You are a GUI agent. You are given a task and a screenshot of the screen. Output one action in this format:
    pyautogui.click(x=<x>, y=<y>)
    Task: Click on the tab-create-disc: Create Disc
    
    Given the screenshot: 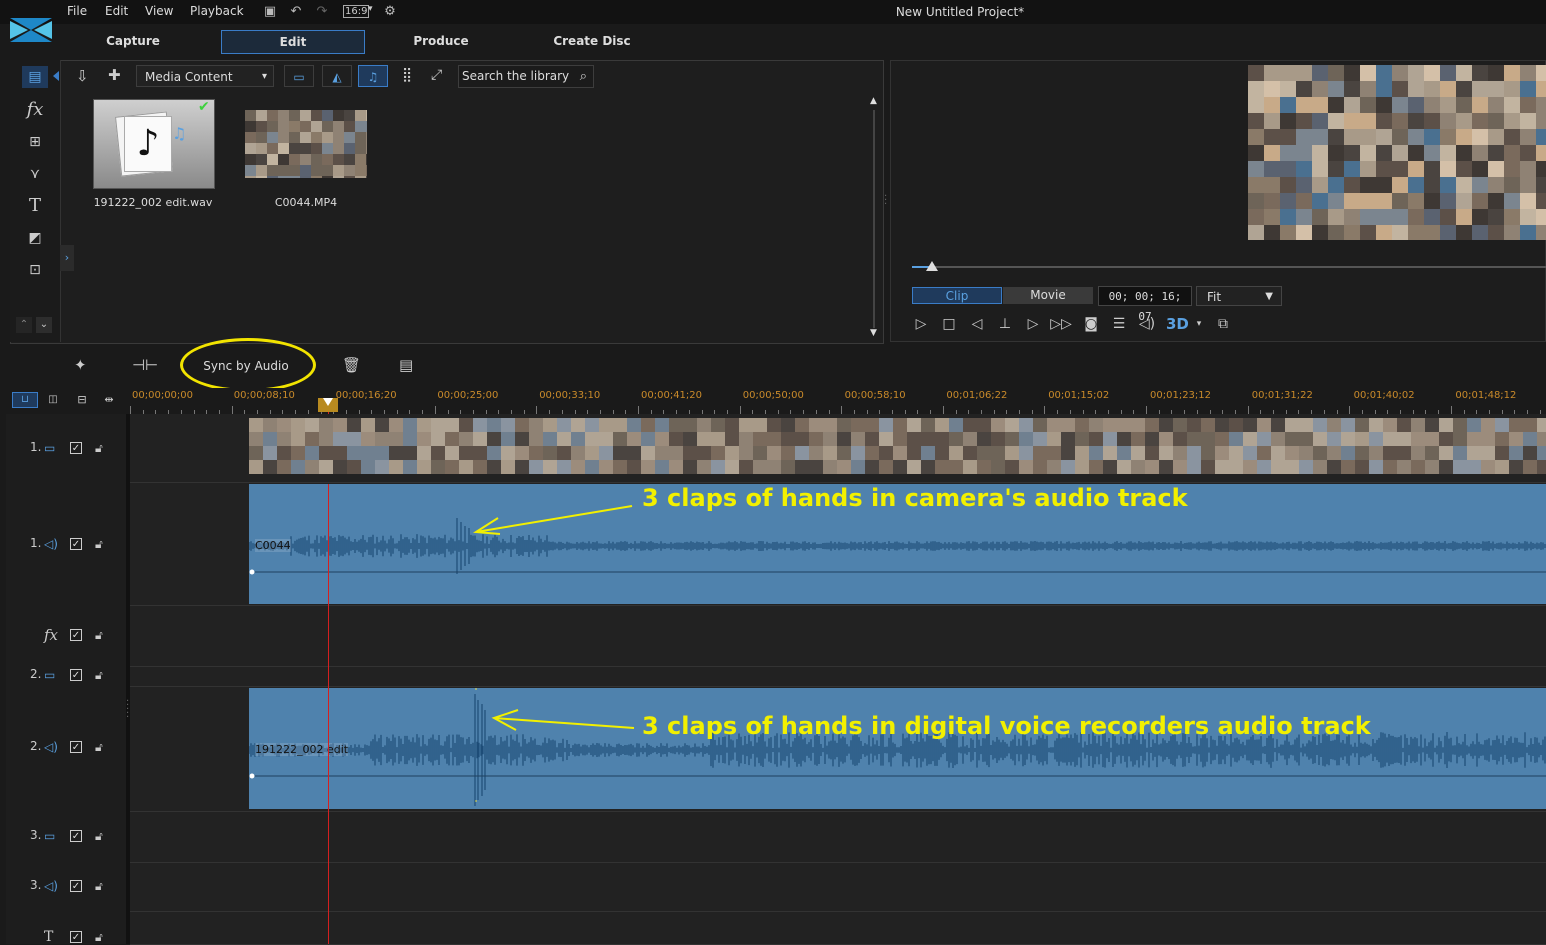 What is the action you would take?
    pyautogui.click(x=592, y=41)
    